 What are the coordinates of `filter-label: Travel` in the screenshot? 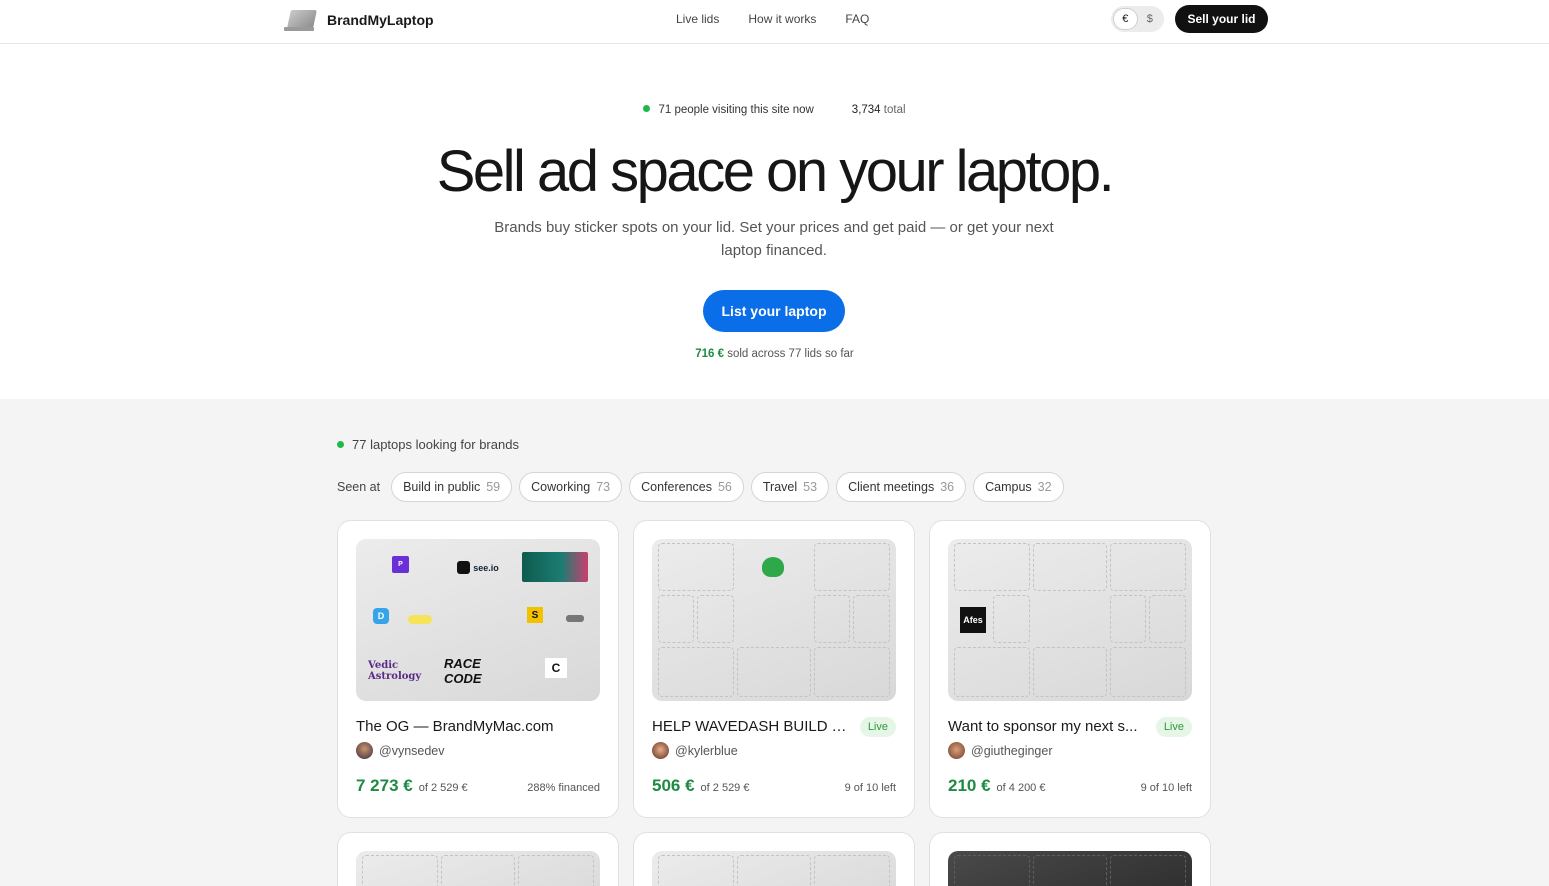 It's located at (780, 487).